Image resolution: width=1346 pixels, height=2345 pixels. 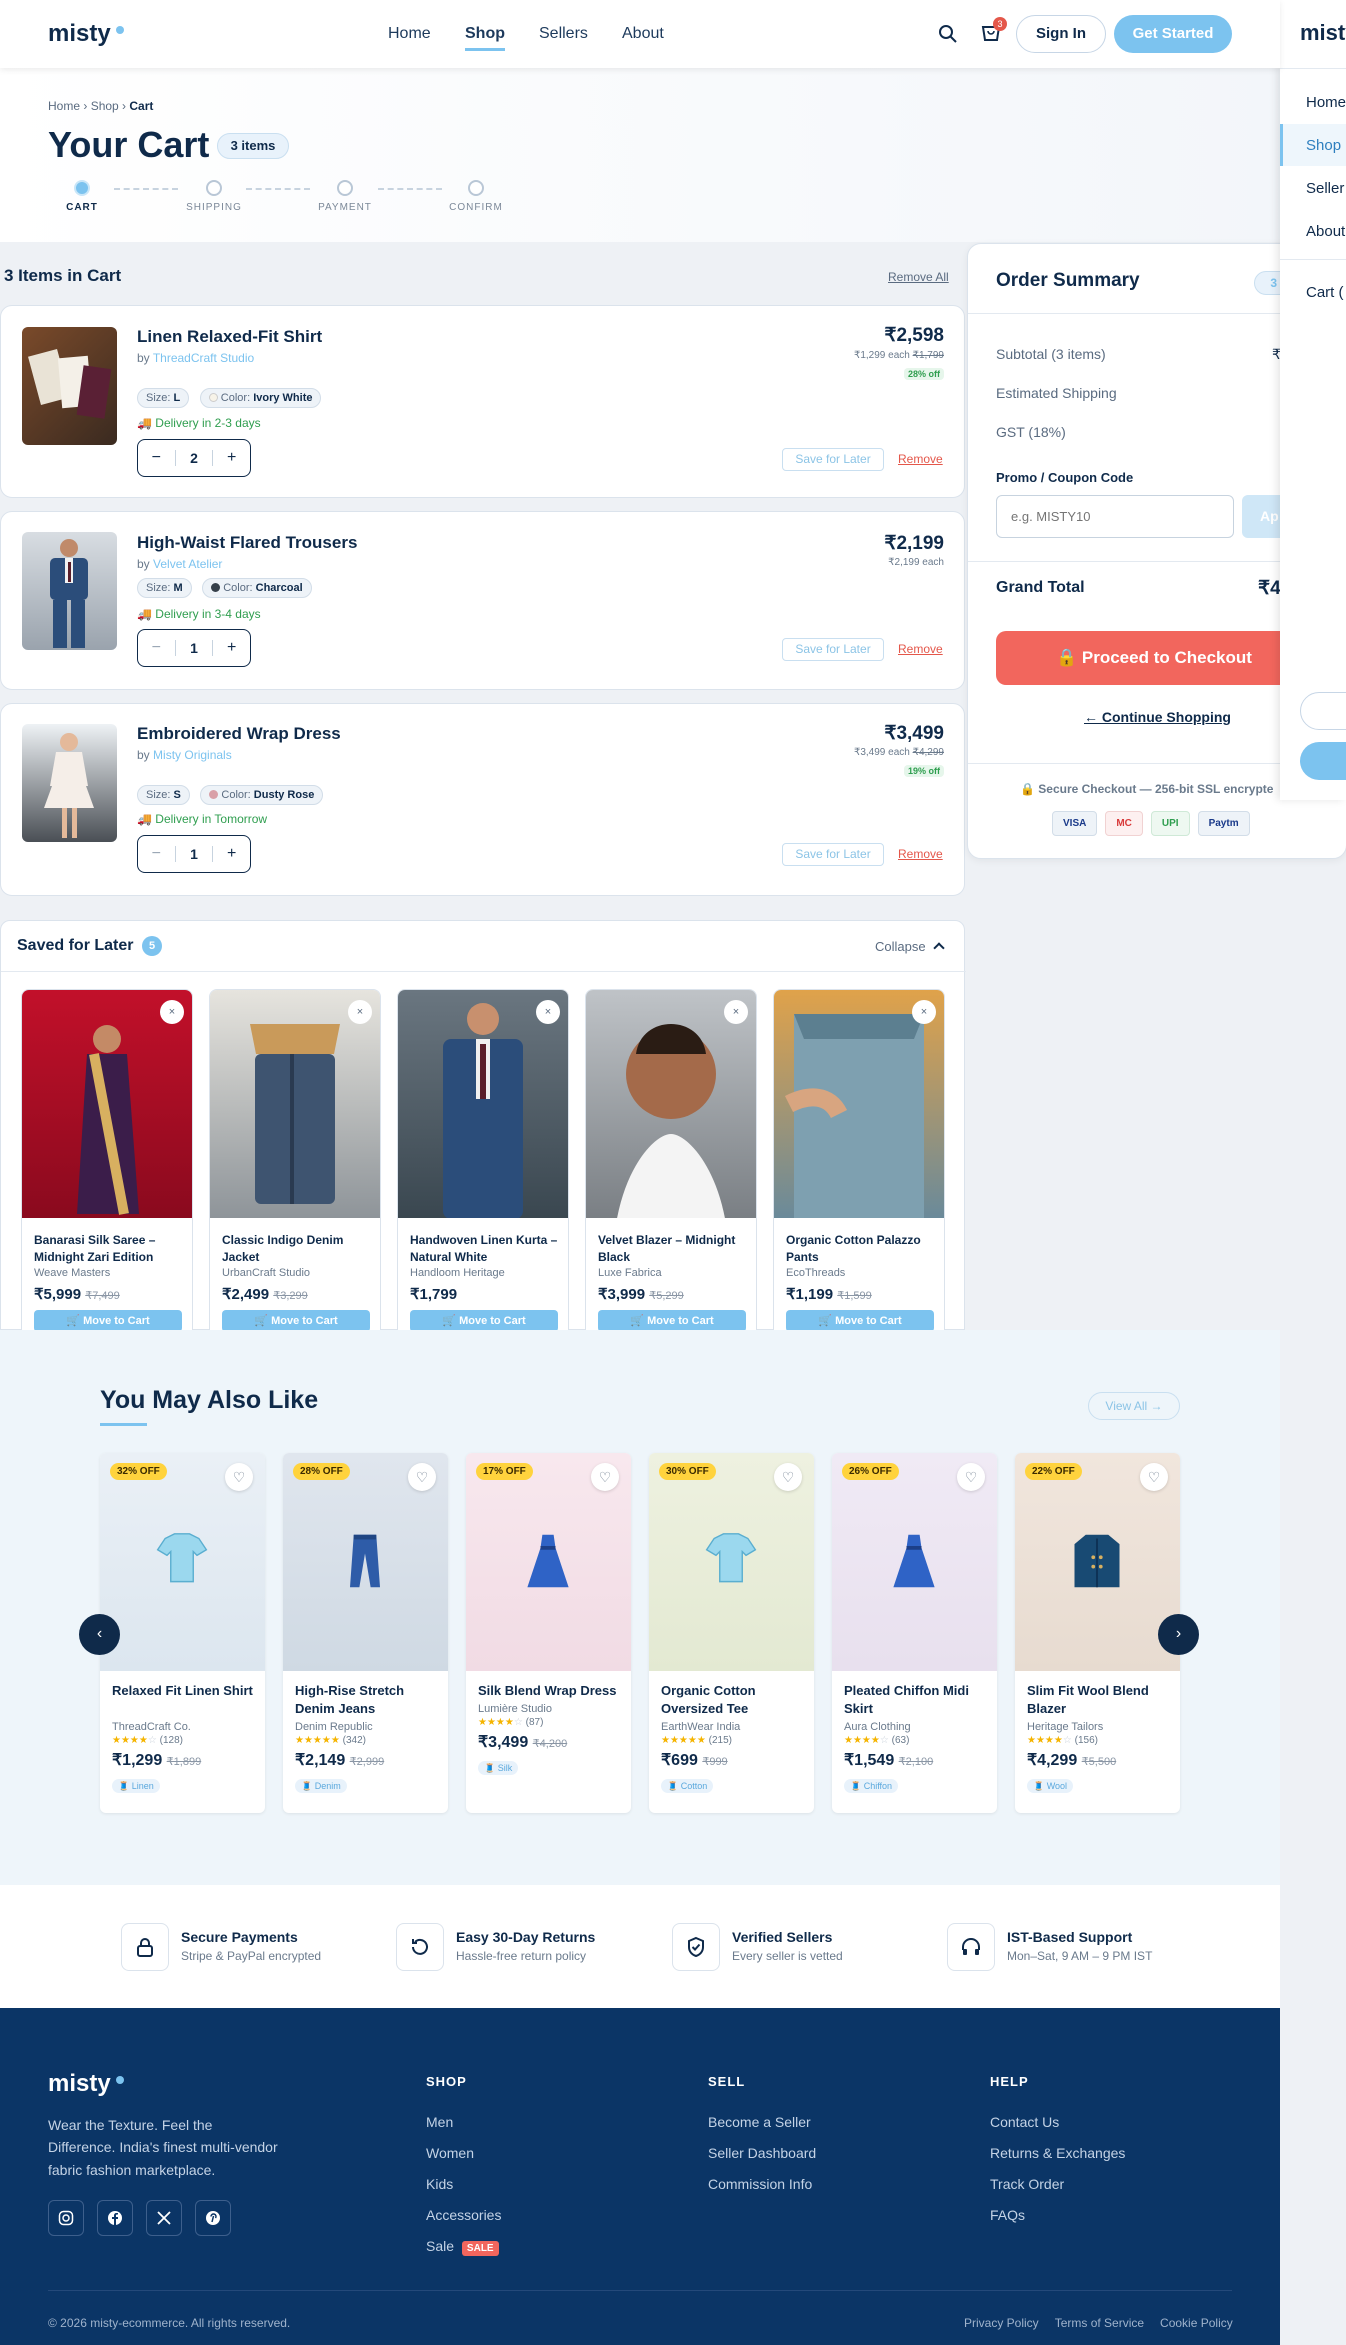 What do you see at coordinates (759, 2122) in the screenshot?
I see `footer-link: Become a Seller` at bounding box center [759, 2122].